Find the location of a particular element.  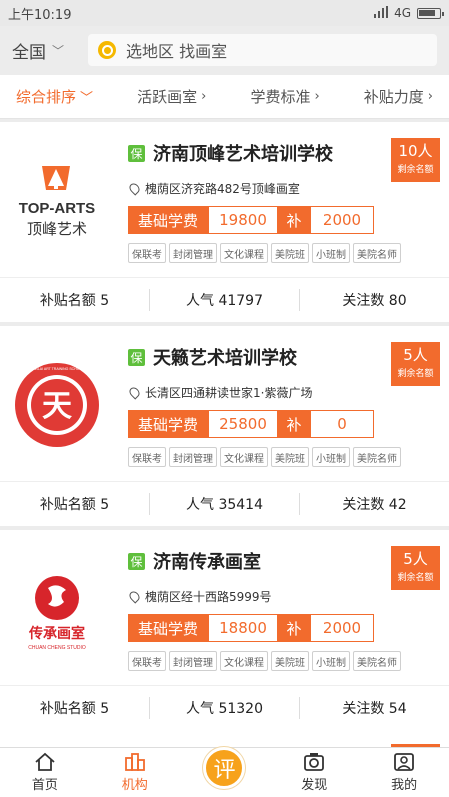

profile-icon is located at coordinates (404, 762).